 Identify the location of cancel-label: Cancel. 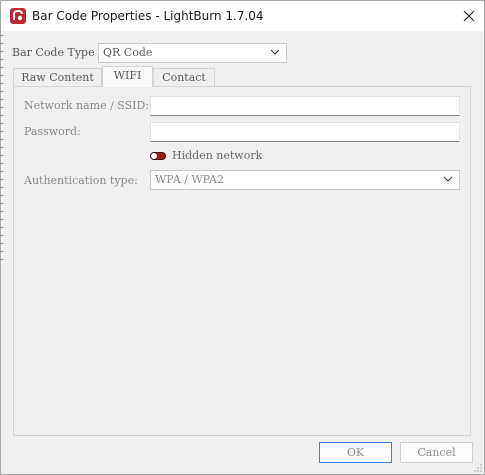
(436, 452).